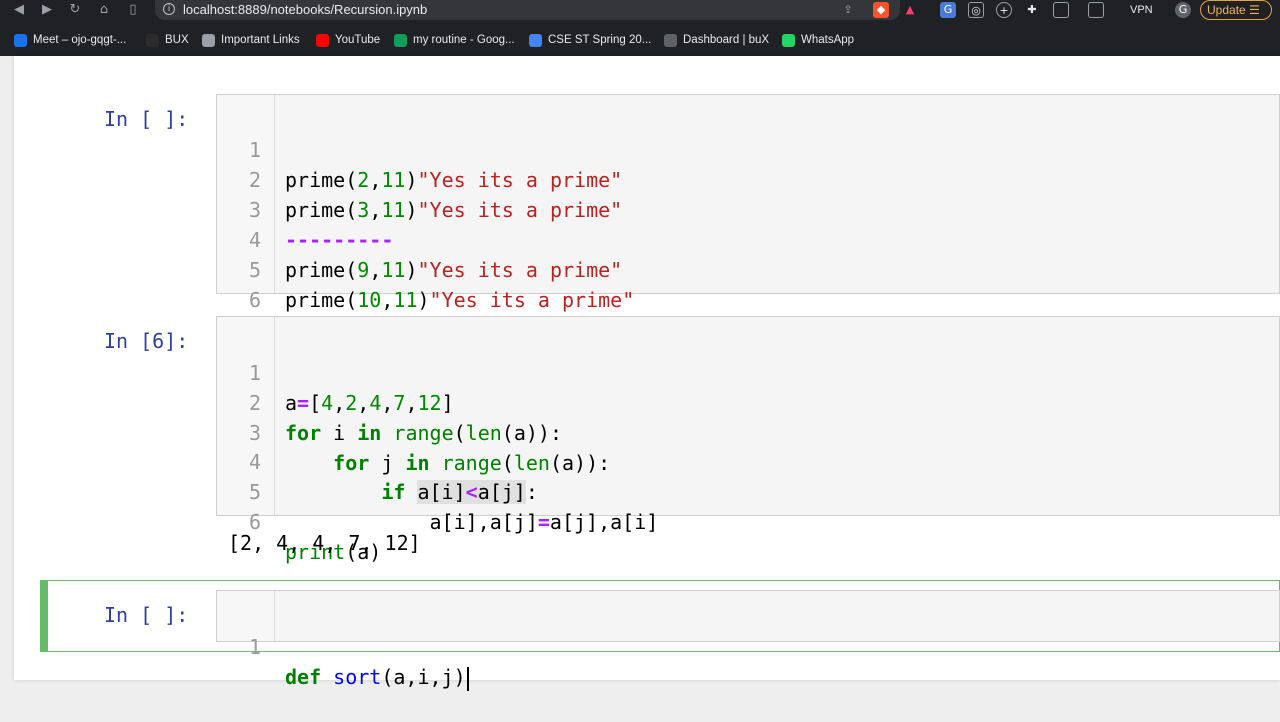 The image size is (1280, 722). I want to click on code-token: 11, so click(405, 300).